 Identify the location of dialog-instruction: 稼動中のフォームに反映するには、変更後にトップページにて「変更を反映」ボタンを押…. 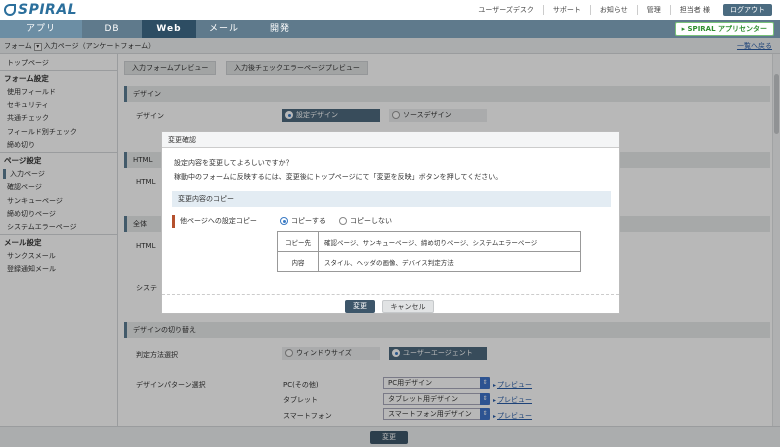
(338, 177).